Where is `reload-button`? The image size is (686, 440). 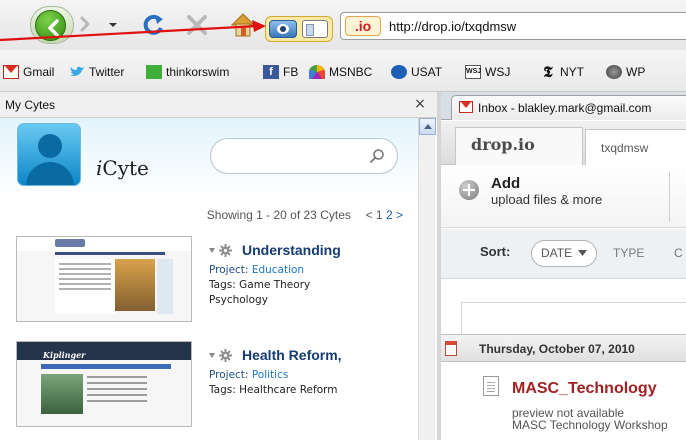 reload-button is located at coordinates (154, 25).